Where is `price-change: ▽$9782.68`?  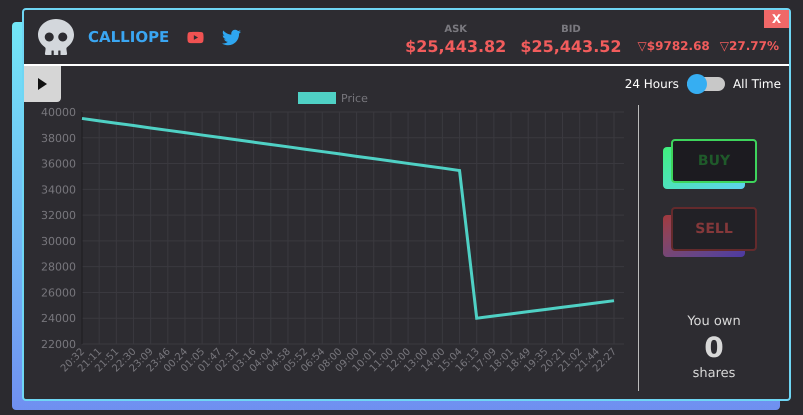 price-change: ▽$9782.68 is located at coordinates (674, 46).